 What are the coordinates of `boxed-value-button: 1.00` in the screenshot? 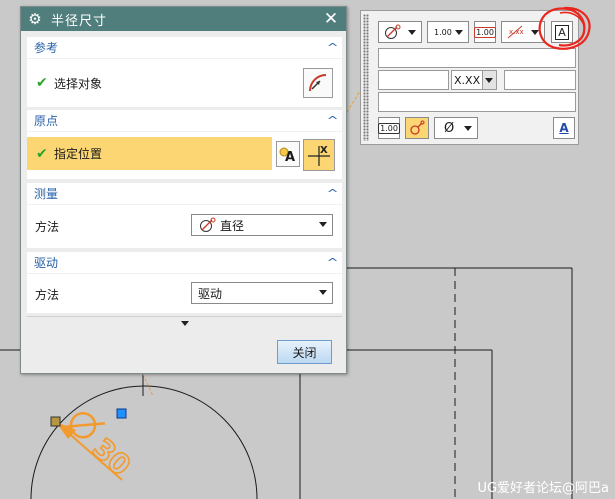 It's located at (485, 32).